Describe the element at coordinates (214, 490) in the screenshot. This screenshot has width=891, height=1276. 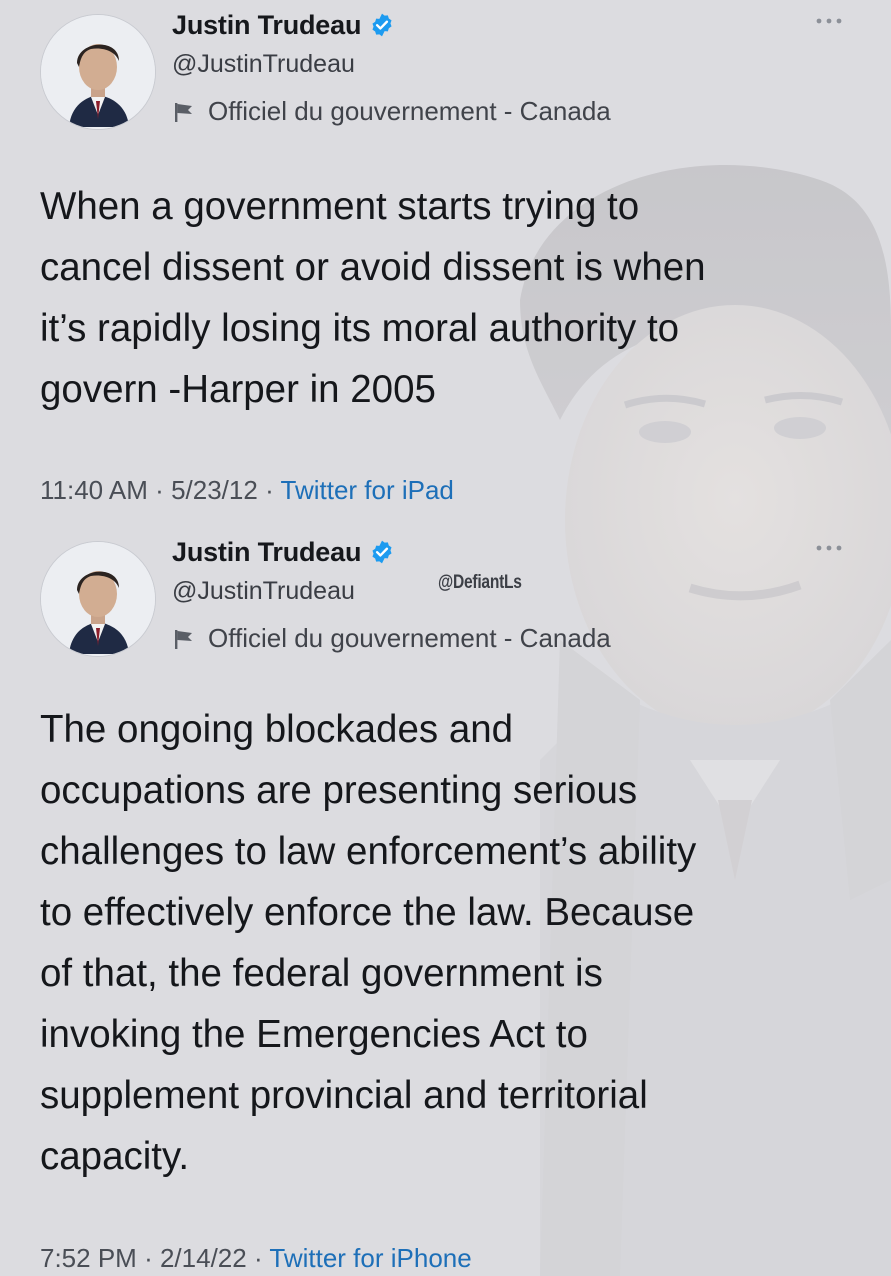
I see `tweet-date: 5/23/12` at that location.